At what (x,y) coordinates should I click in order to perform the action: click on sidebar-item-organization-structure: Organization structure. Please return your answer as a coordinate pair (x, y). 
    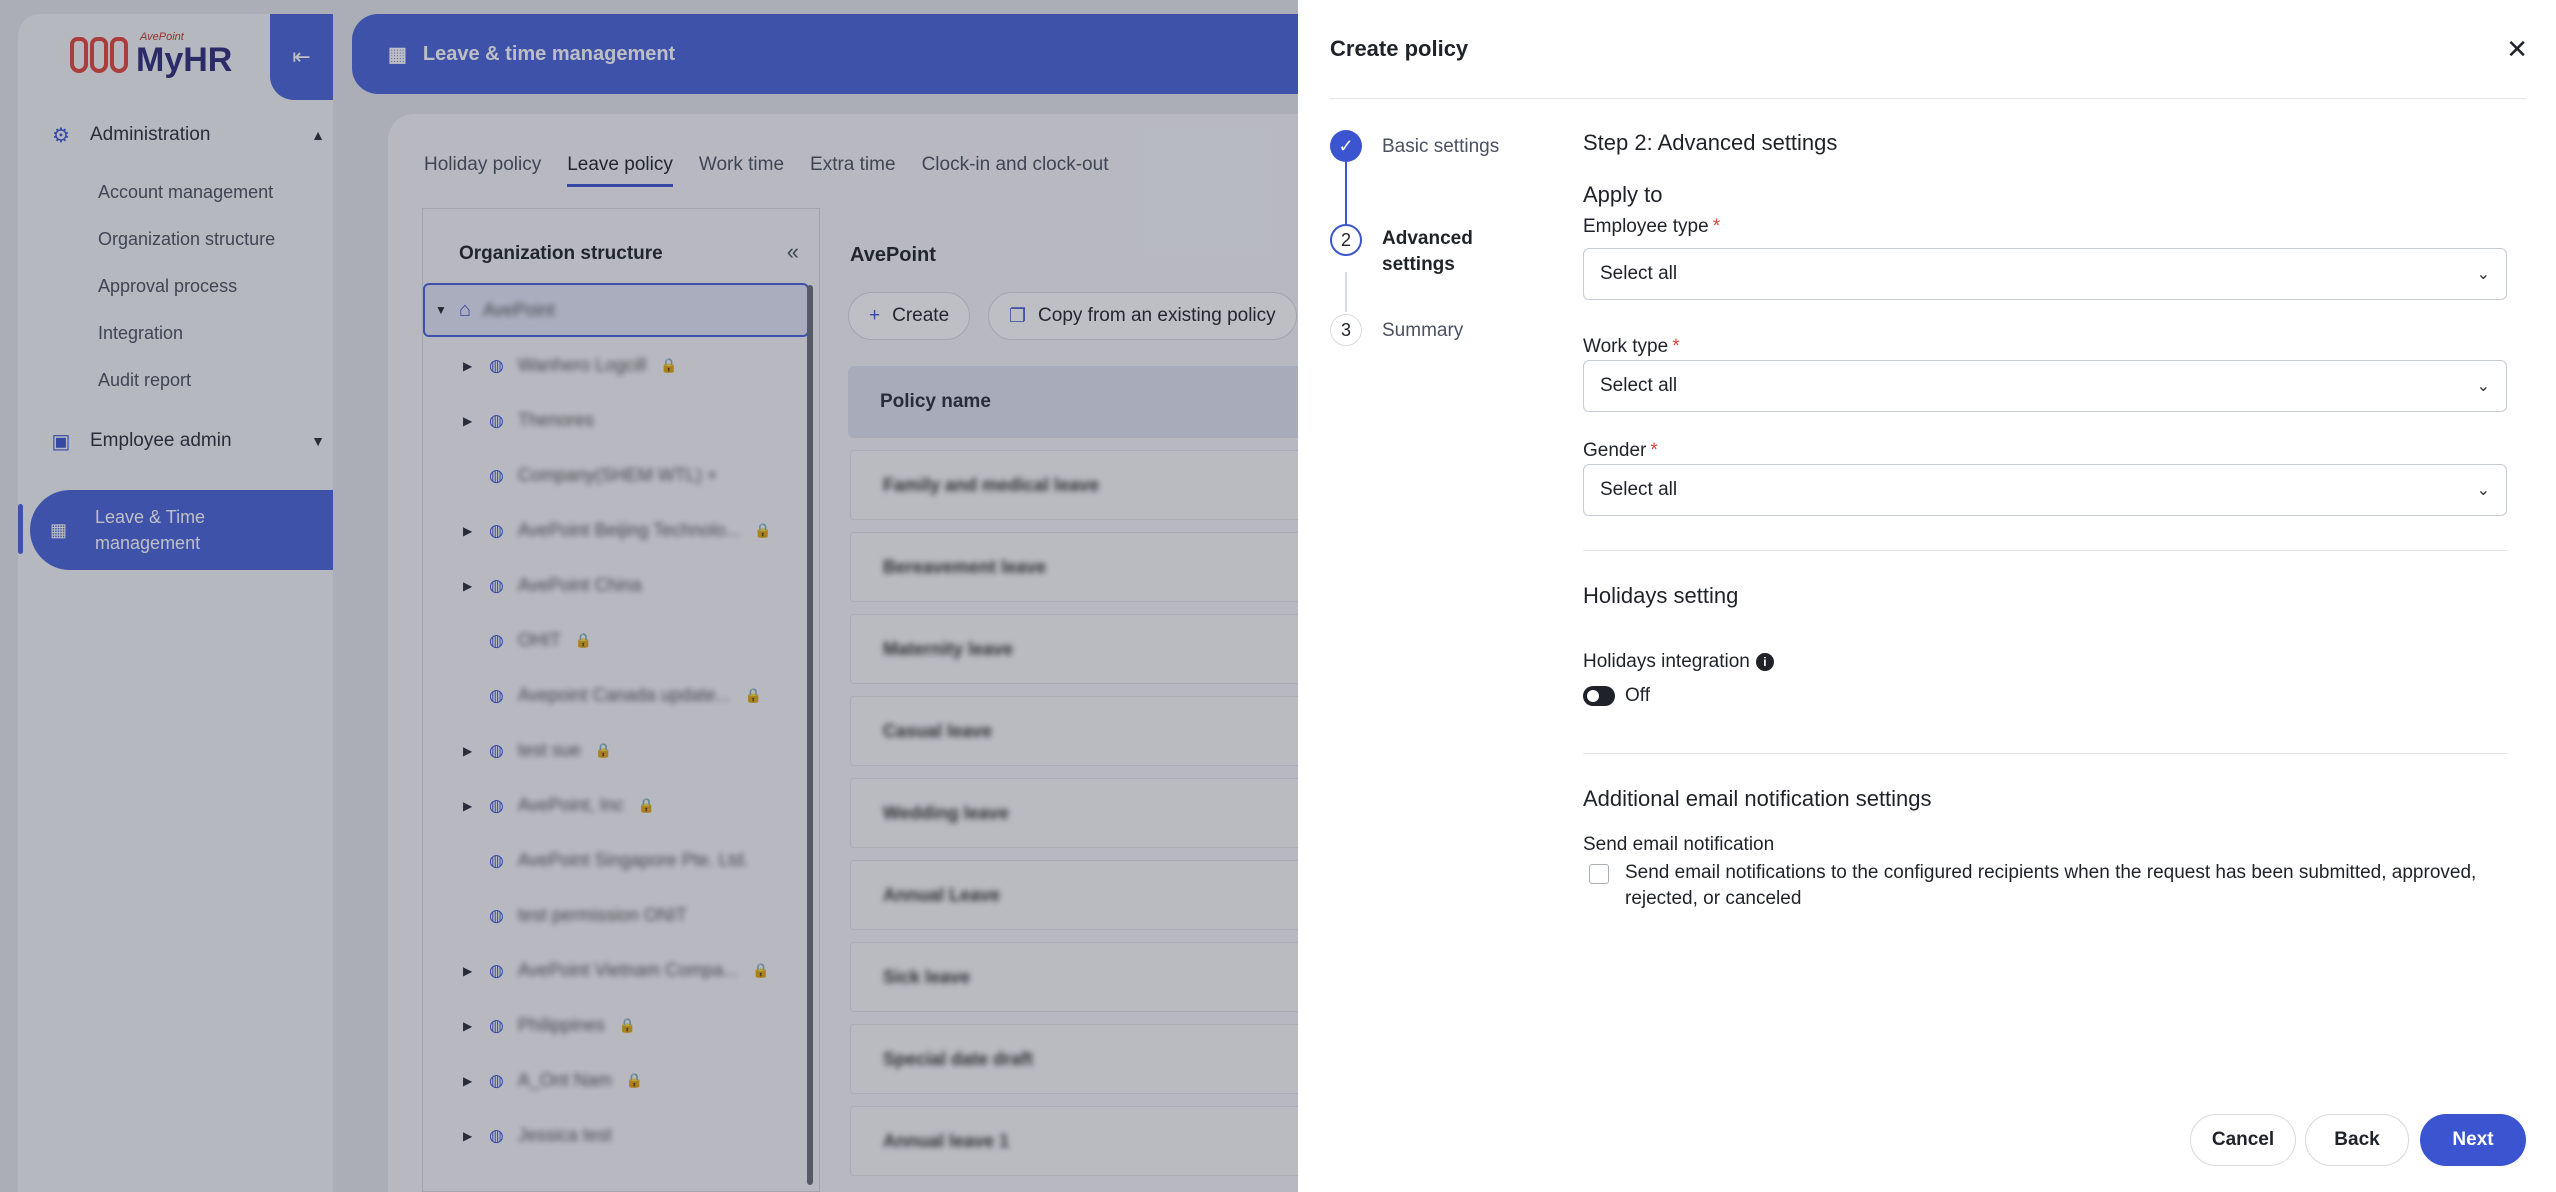
    Looking at the image, I should click on (186, 239).